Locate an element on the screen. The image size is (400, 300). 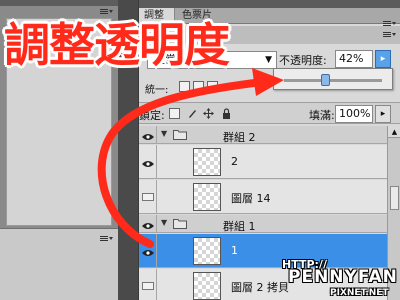
watermark-domain: PIXNET.NET is located at coordinates (359, 293).